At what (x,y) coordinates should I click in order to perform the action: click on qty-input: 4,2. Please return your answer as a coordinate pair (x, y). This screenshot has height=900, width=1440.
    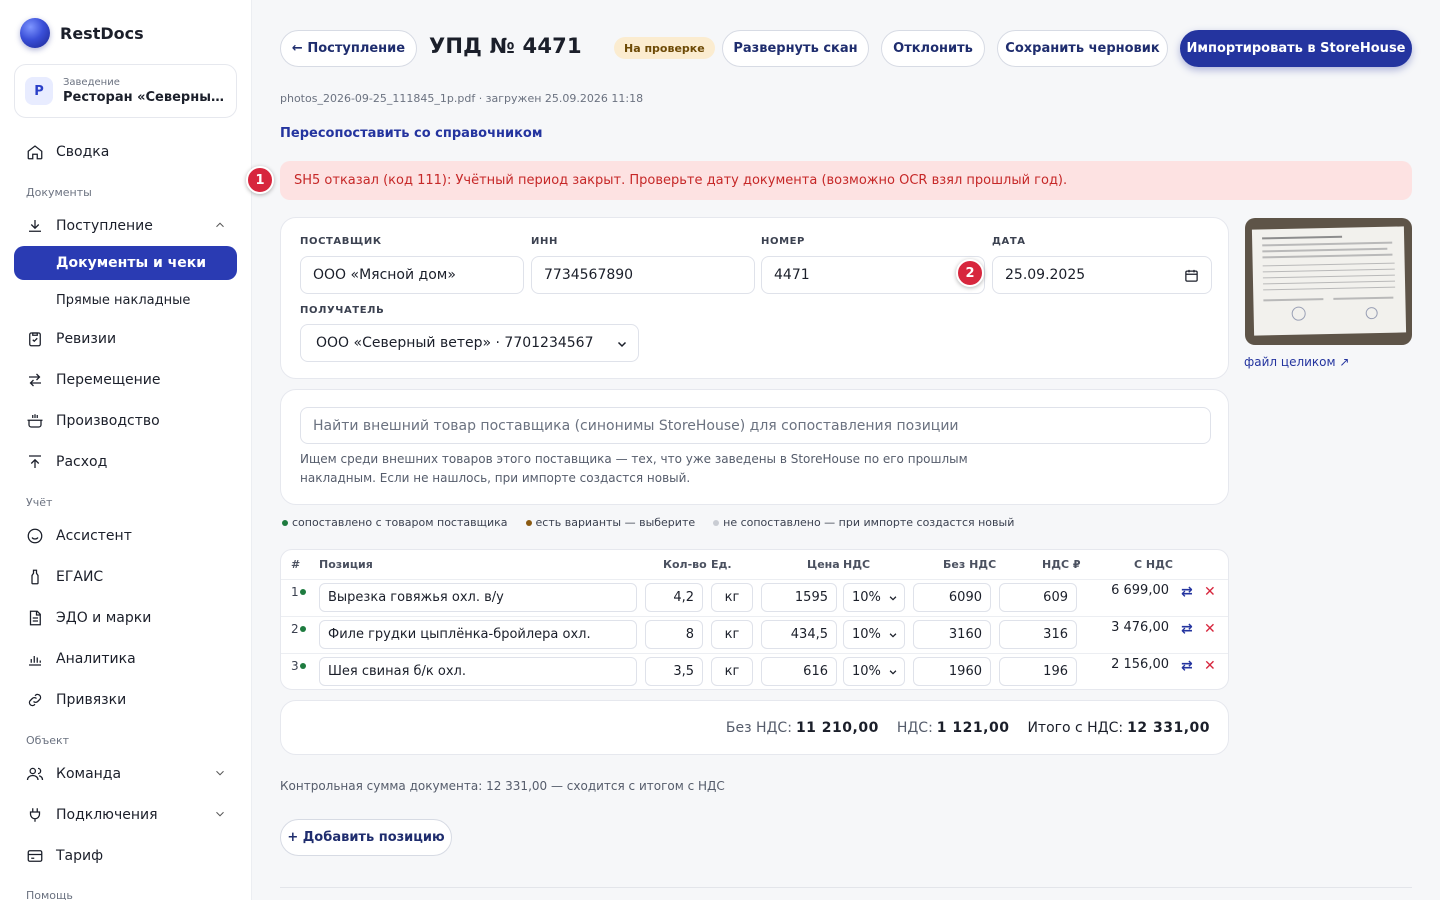
    Looking at the image, I should click on (674, 597).